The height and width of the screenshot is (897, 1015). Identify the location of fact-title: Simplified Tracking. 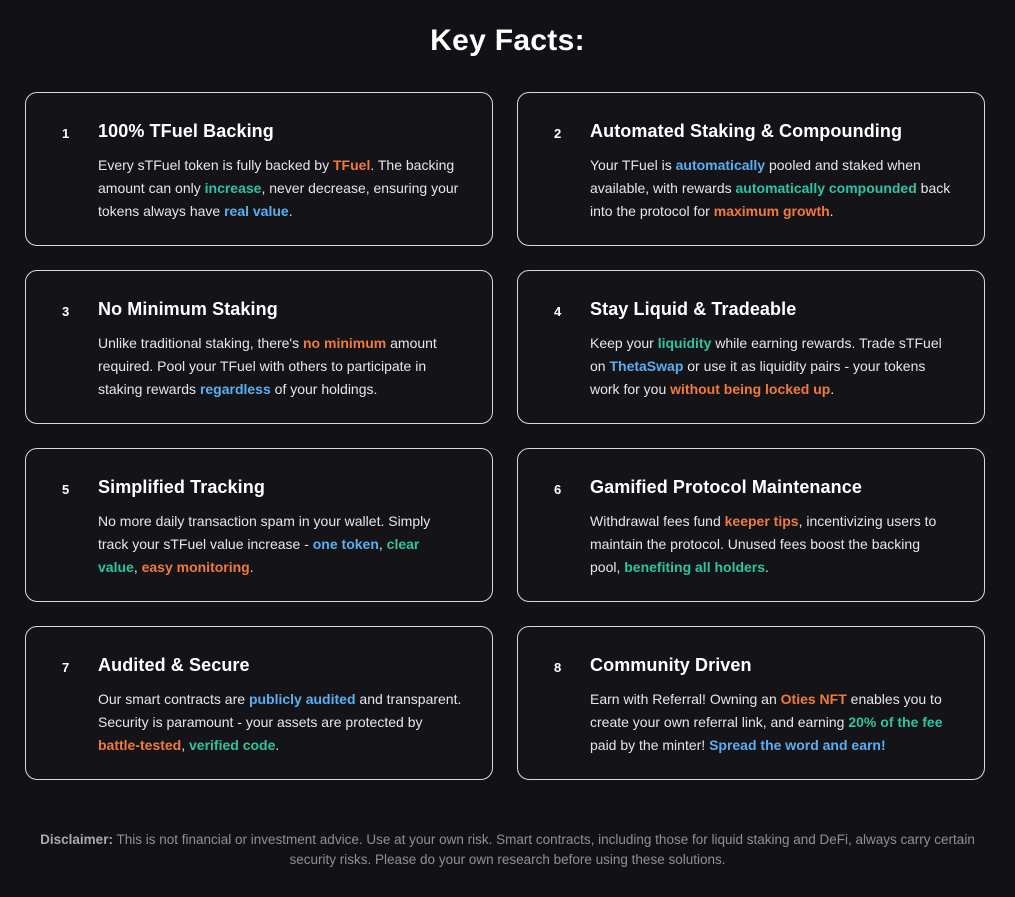
(181, 487).